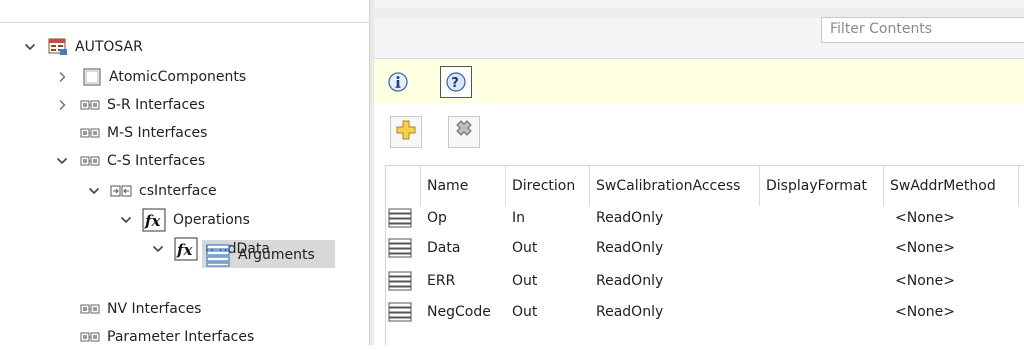  I want to click on autosar-root-icon, so click(58, 47).